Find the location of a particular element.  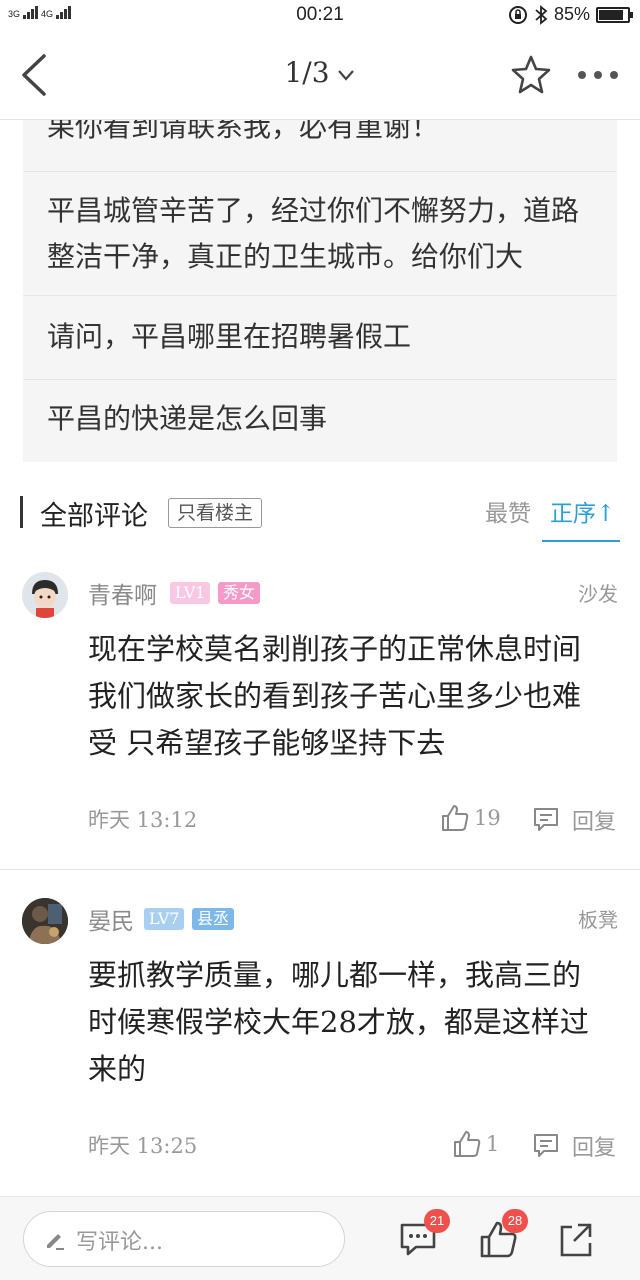

more-options-icon is located at coordinates (598, 75).